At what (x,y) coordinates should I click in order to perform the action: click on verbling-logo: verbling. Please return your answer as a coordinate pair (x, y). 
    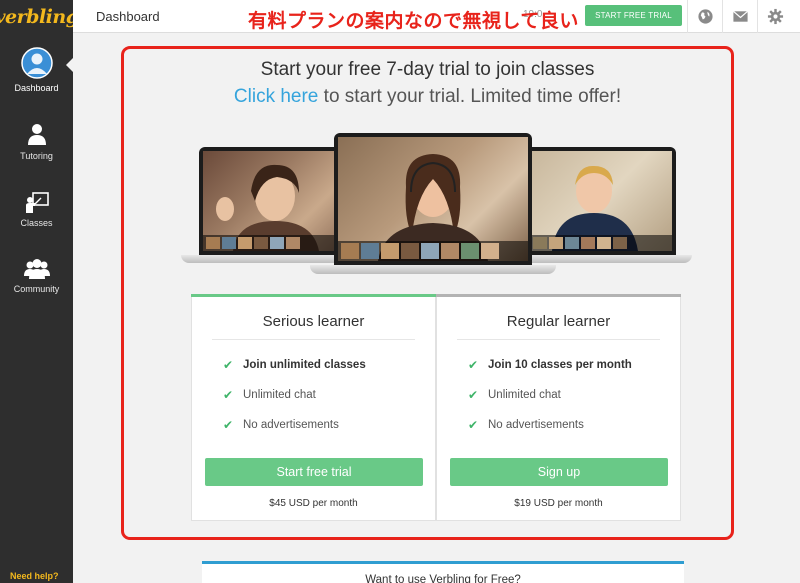
    Looking at the image, I should click on (39, 17).